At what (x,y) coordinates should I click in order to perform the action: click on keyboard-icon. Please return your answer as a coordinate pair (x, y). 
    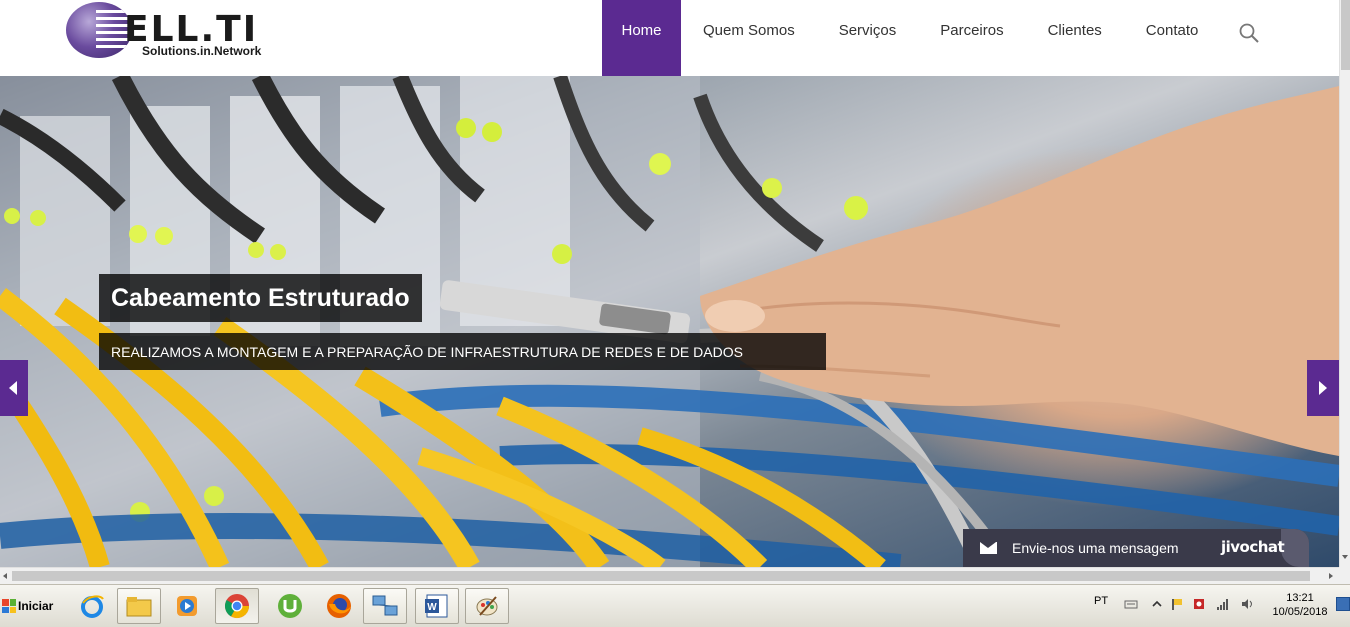
    Looking at the image, I should click on (1131, 604).